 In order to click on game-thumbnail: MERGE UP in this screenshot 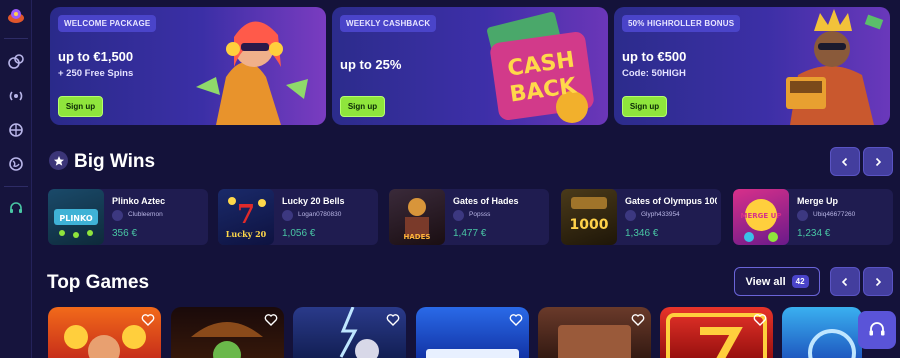, I will do `click(761, 217)`.